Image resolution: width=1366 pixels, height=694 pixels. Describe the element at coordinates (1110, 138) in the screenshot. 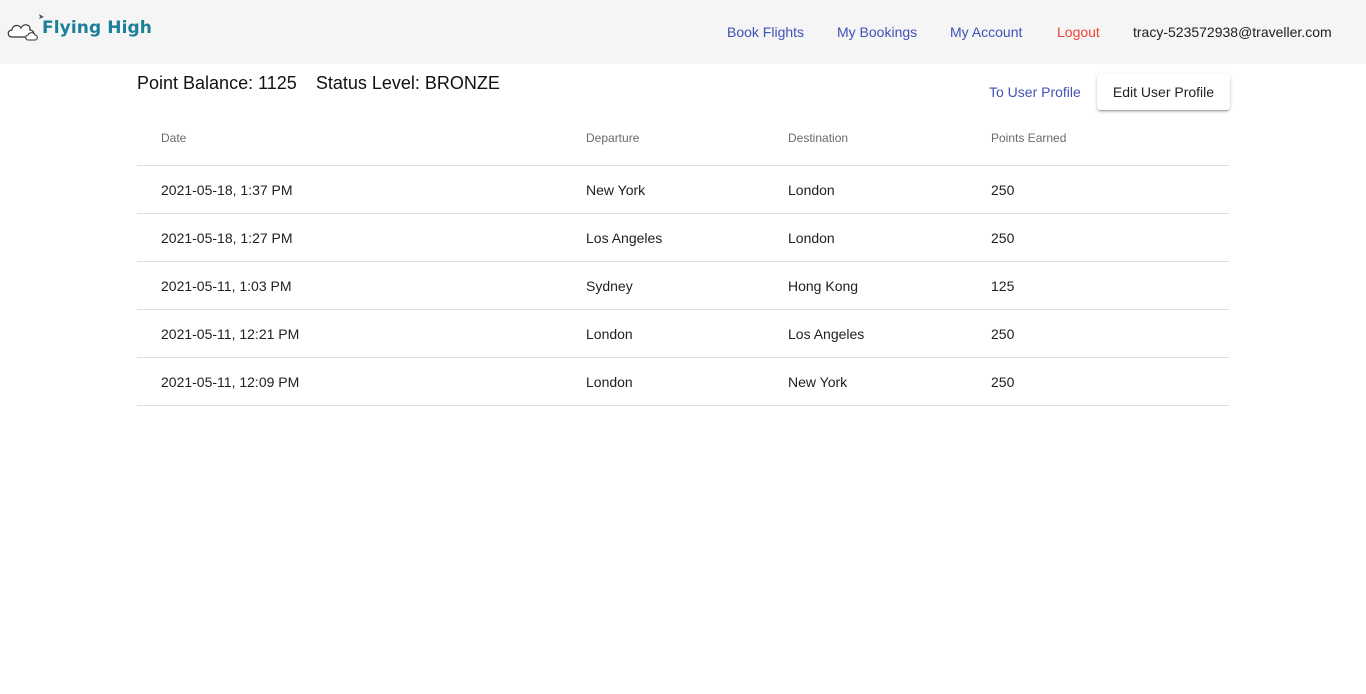

I see `column-header-points-earned: Points Earned` at that location.